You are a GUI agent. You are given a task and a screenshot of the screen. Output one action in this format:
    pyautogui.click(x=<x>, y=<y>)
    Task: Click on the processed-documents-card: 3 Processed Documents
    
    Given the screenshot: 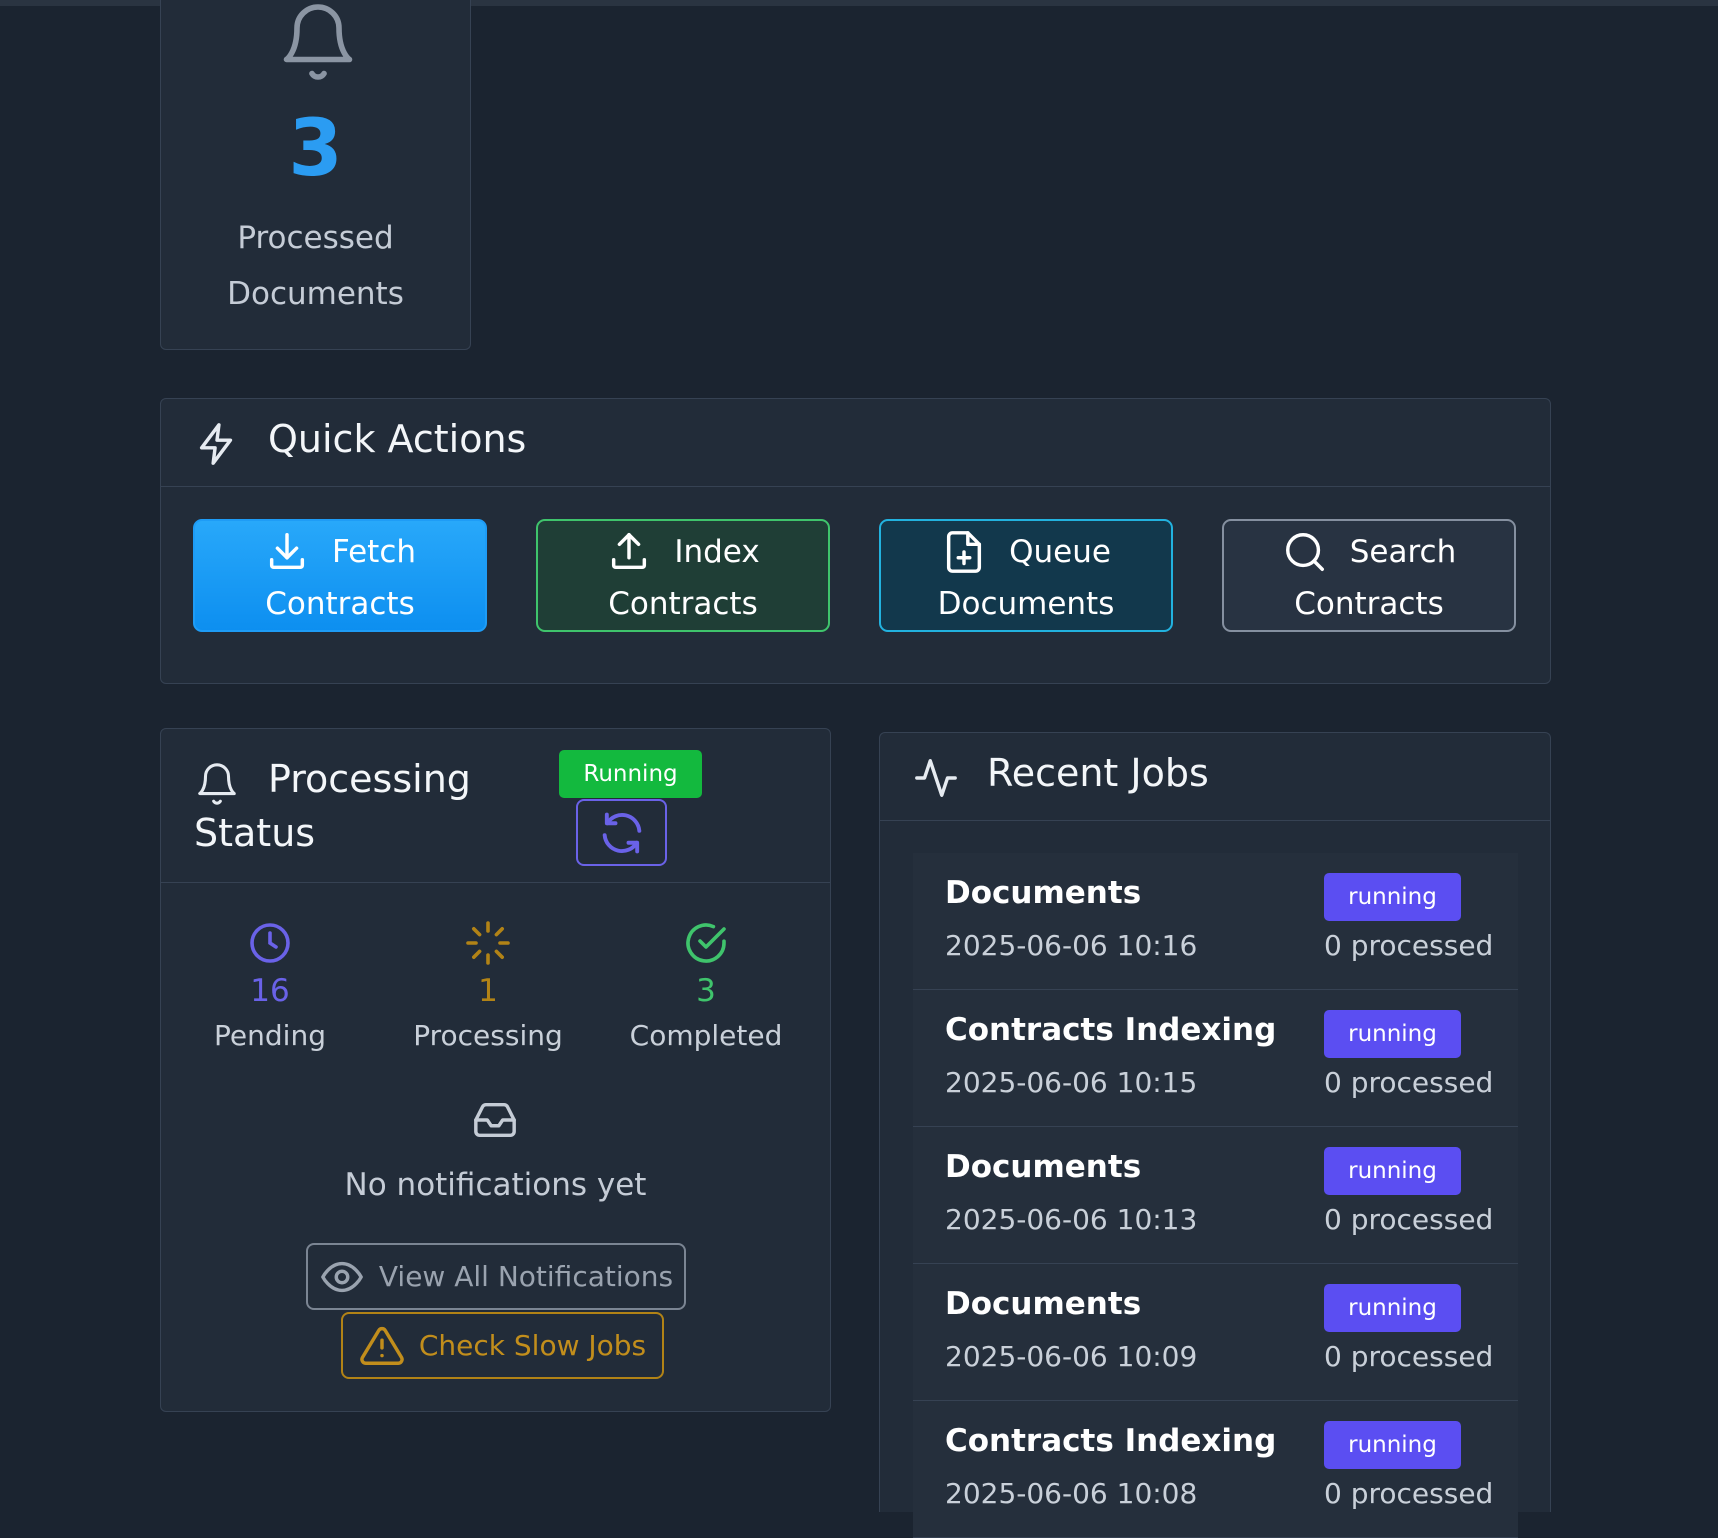 What is the action you would take?
    pyautogui.click(x=315, y=175)
    